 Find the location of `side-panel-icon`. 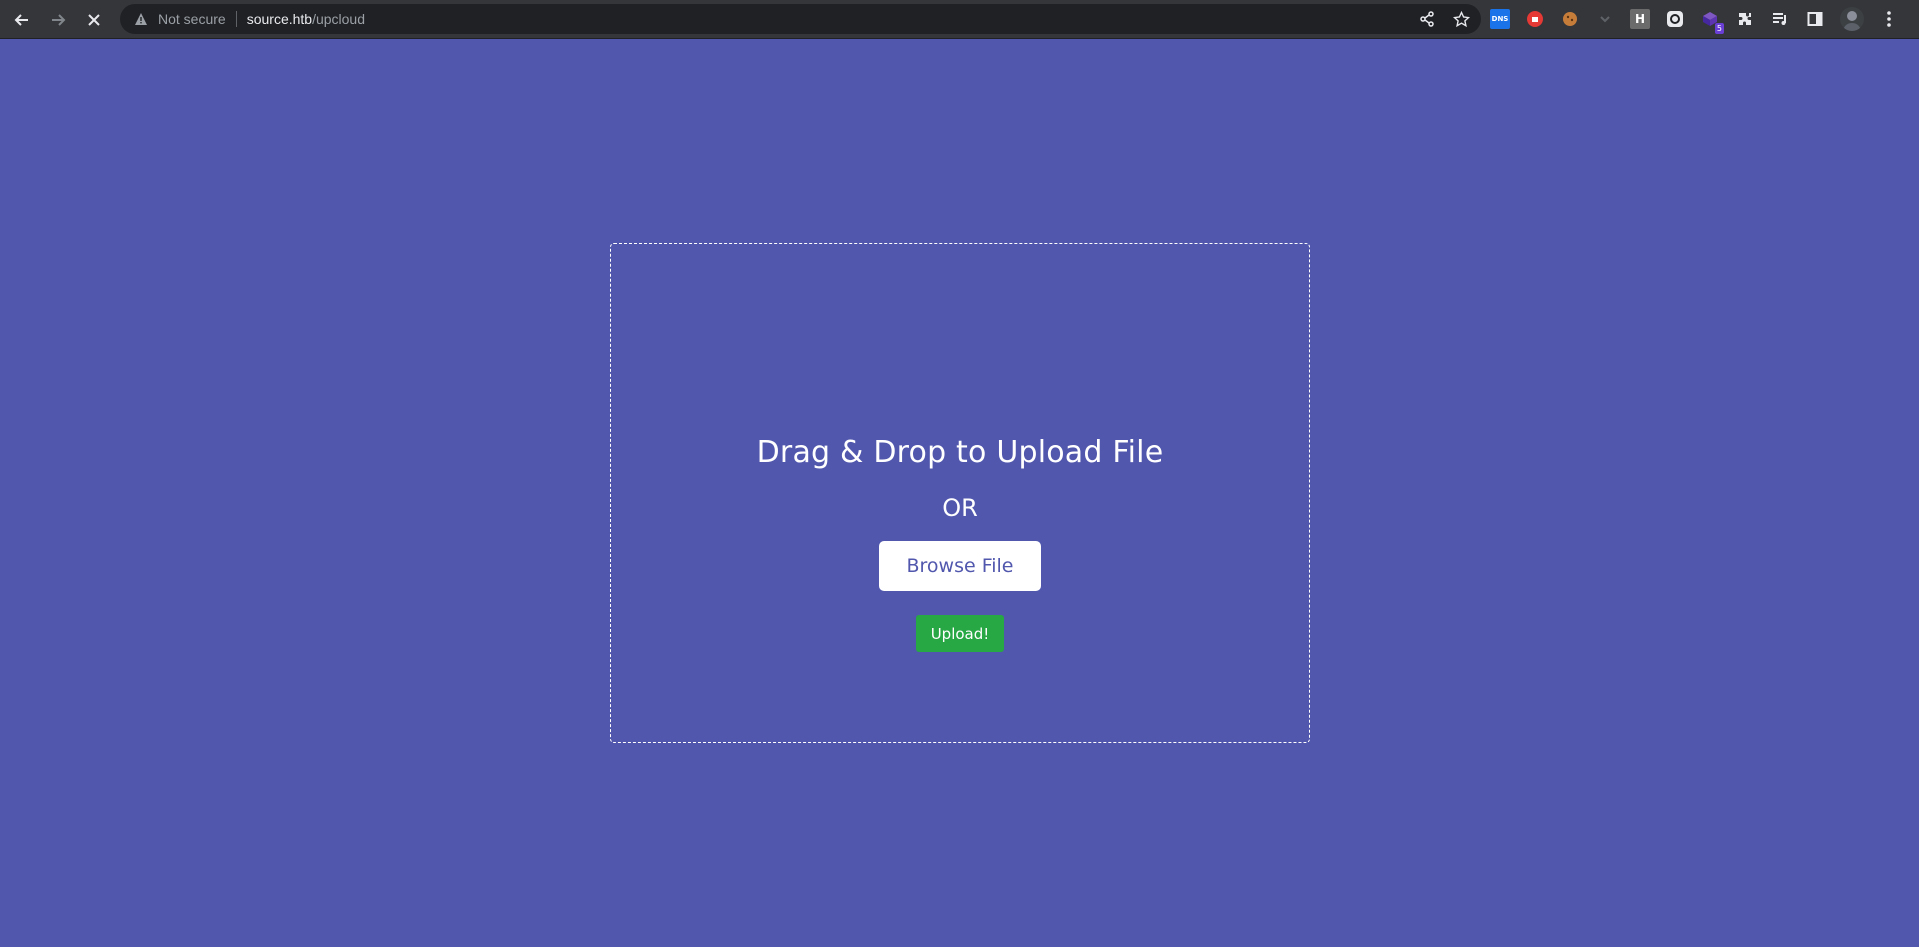

side-panel-icon is located at coordinates (1815, 19).